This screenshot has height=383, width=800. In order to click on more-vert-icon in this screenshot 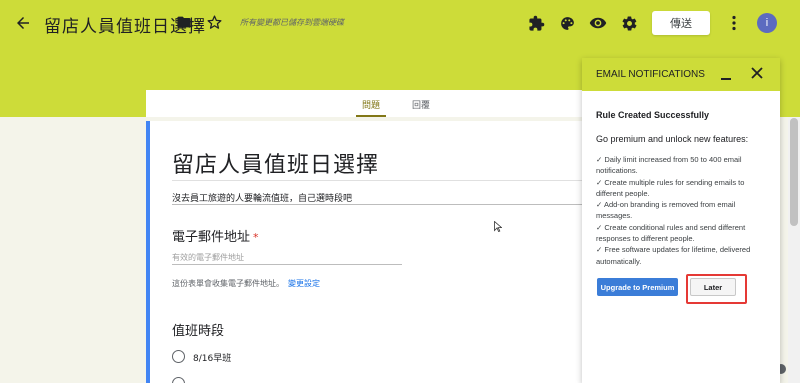, I will do `click(734, 23)`.